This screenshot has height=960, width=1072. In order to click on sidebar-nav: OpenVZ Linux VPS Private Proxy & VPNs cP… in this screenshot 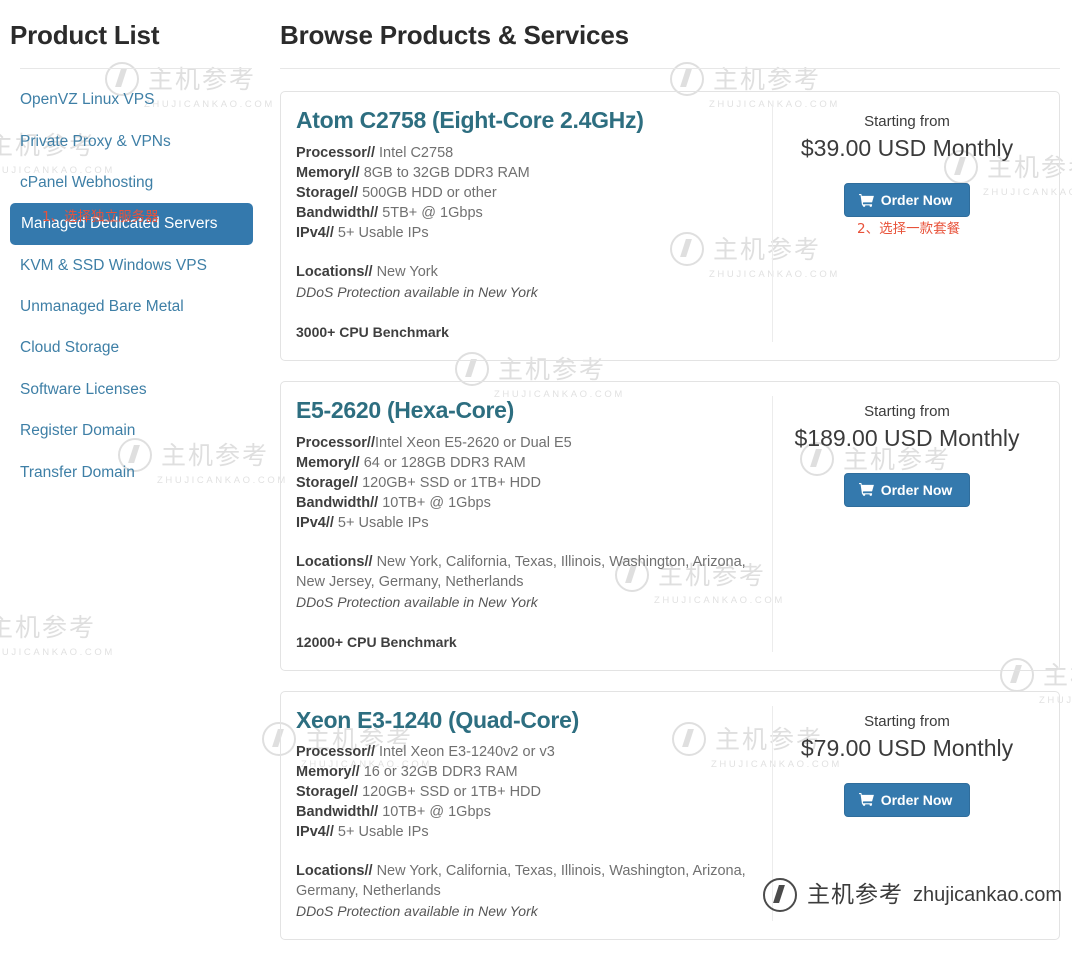, I will do `click(135, 281)`.